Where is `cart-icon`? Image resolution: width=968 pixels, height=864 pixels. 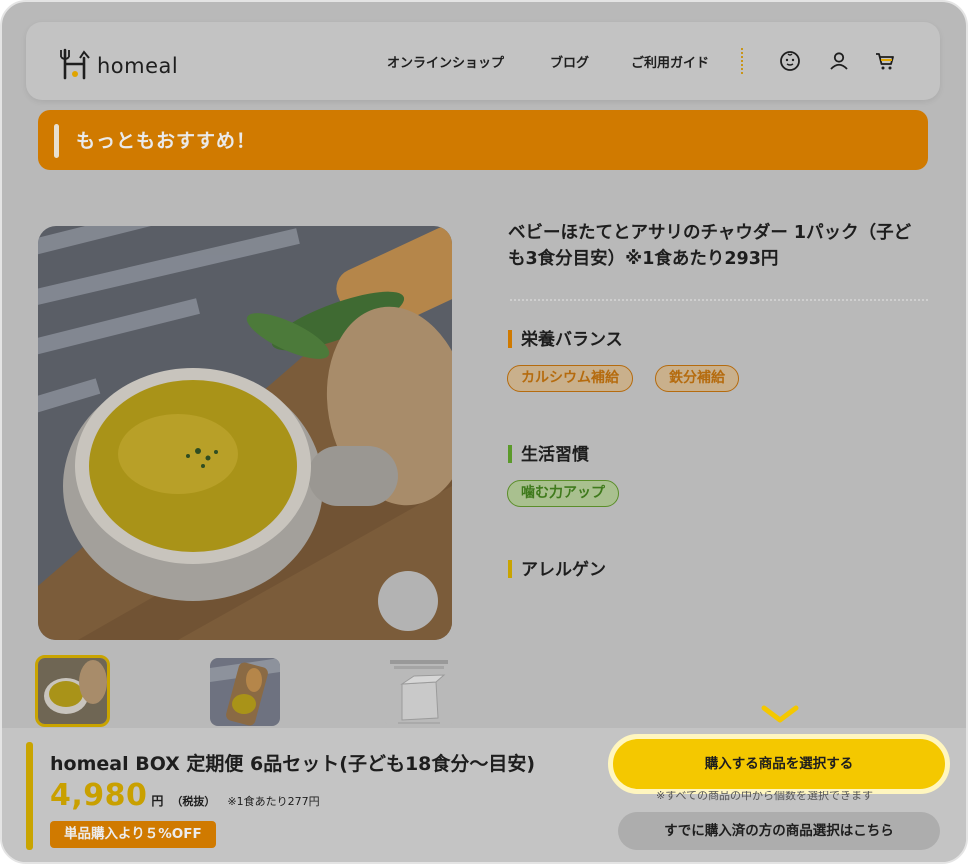 cart-icon is located at coordinates (885, 61).